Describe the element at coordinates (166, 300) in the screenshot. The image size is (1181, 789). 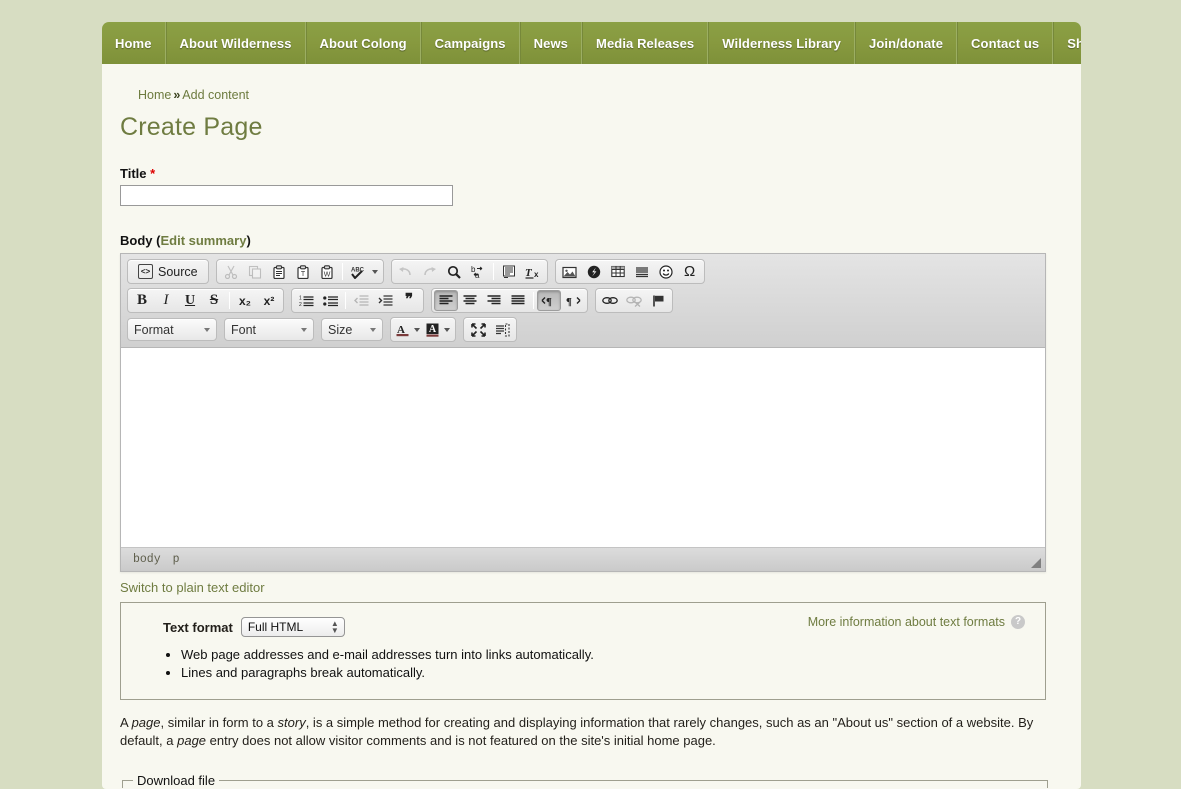
I see `italic-icon: I` at that location.